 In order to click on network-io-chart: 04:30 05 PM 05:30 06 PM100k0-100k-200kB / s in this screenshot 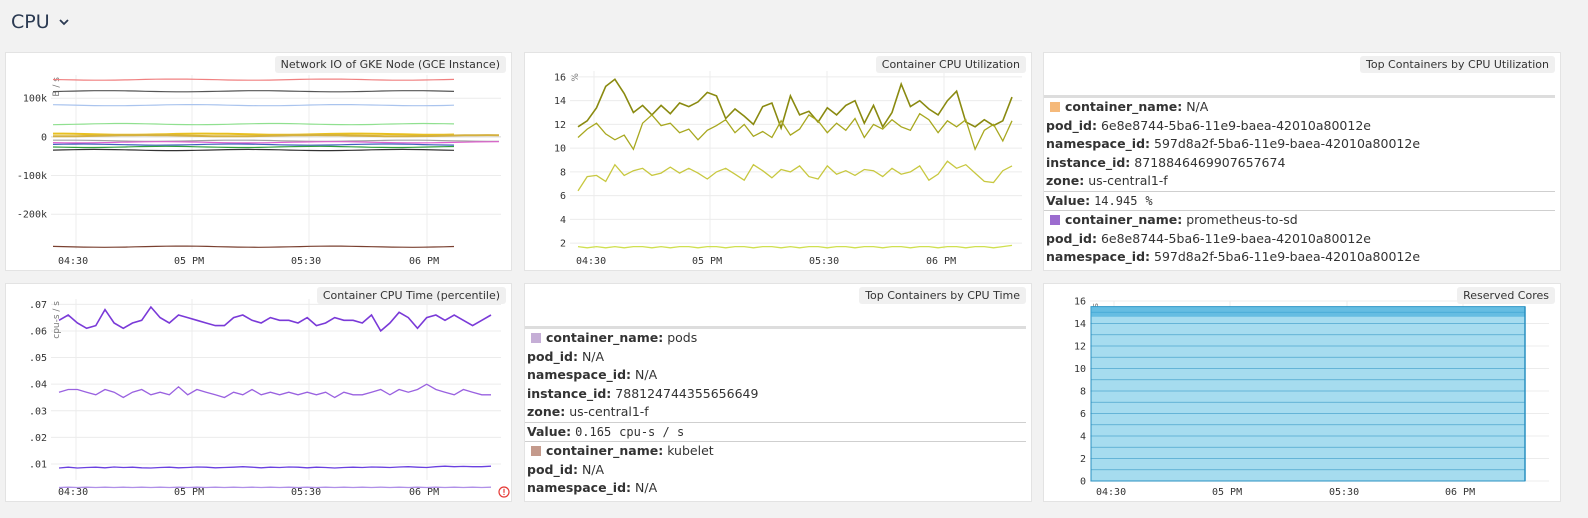, I will do `click(259, 171)`.